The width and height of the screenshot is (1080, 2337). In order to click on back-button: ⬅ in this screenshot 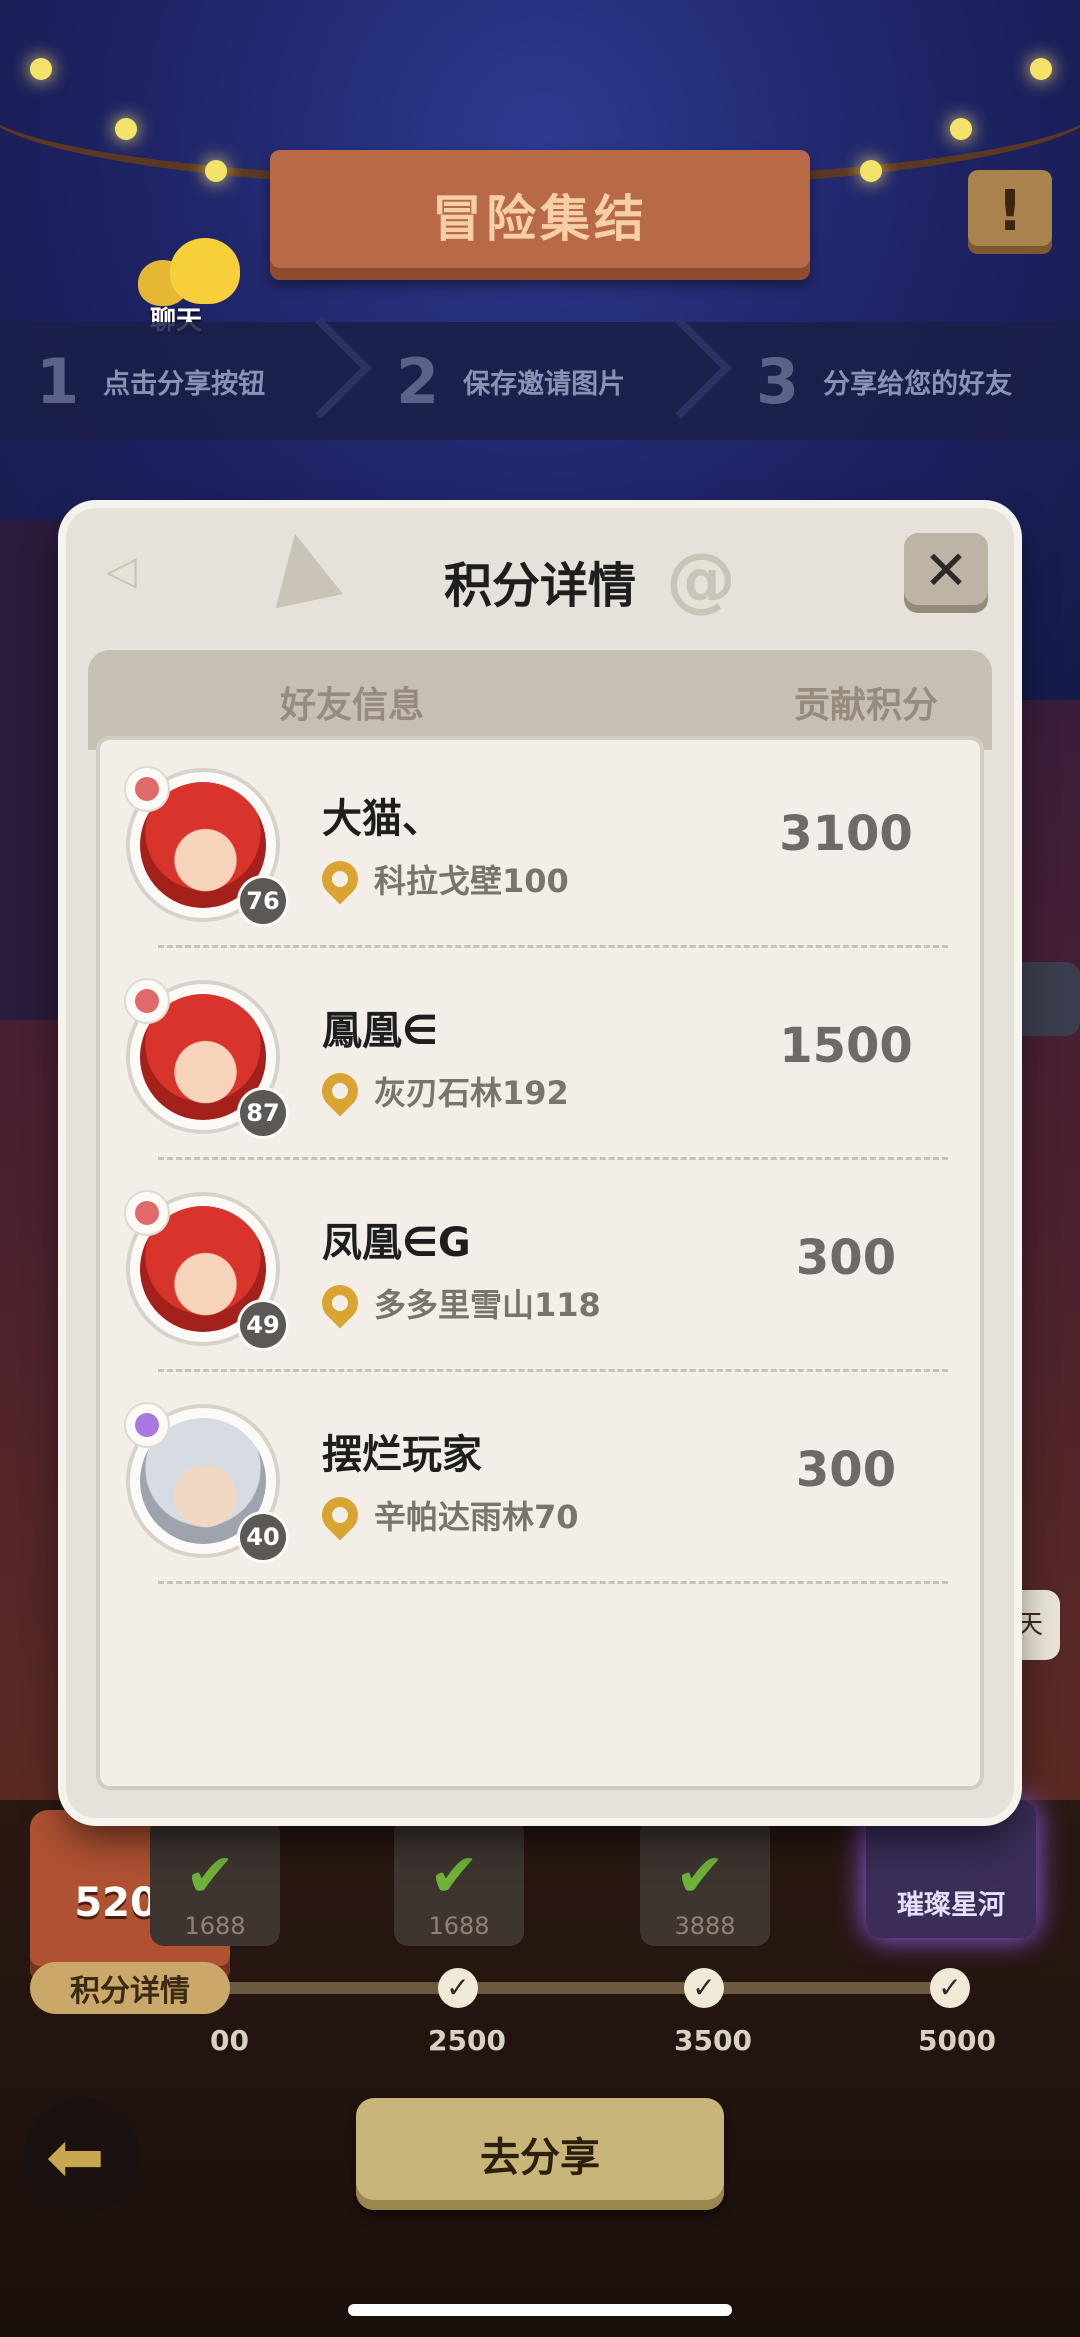, I will do `click(82, 2156)`.